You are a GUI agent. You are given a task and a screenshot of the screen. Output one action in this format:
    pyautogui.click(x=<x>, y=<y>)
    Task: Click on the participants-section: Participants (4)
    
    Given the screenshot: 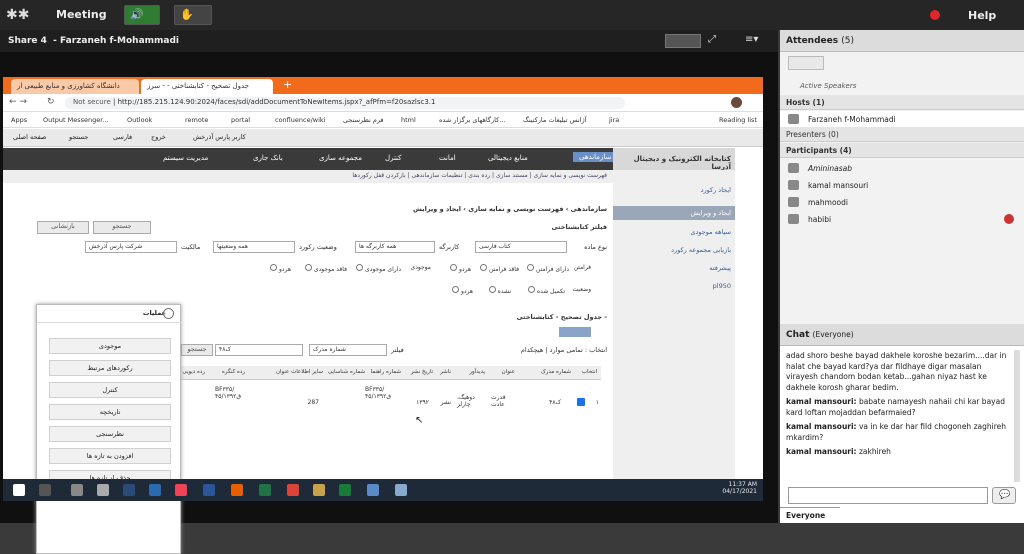 What is the action you would take?
    pyautogui.click(x=902, y=150)
    